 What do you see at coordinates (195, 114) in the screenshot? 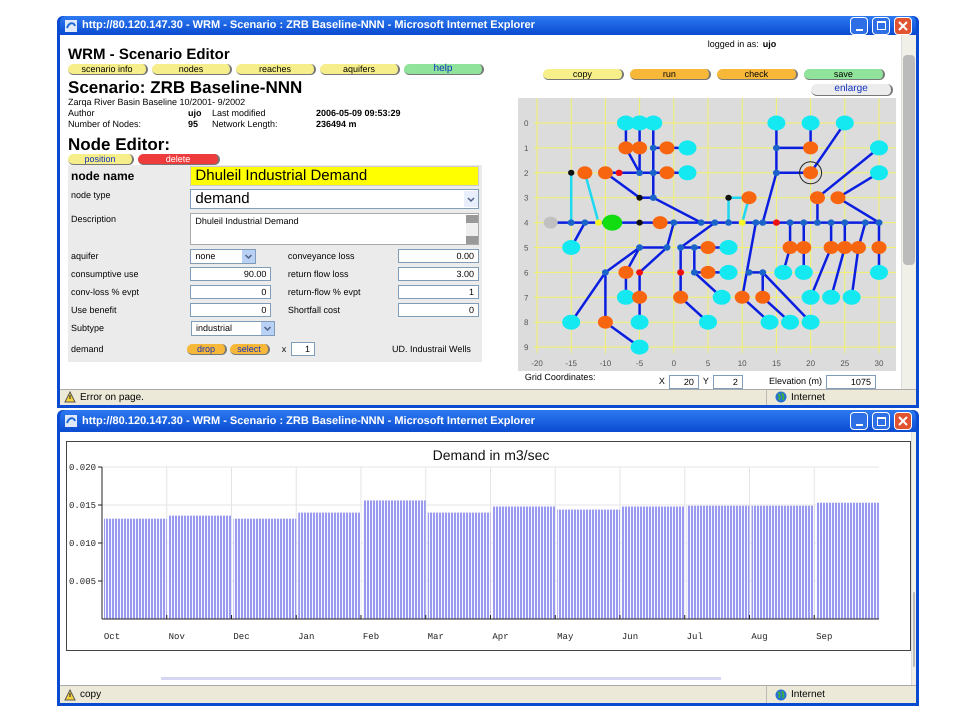
I see `info-value: ujo` at bounding box center [195, 114].